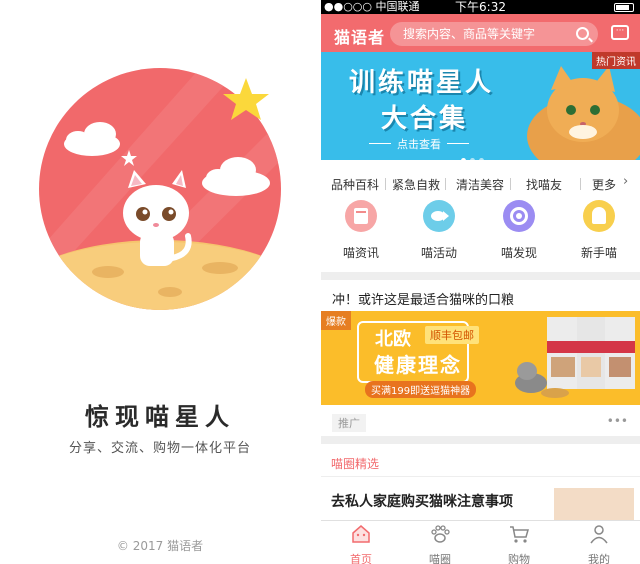  What do you see at coordinates (604, 184) in the screenshot?
I see `category-more: 更多` at bounding box center [604, 184].